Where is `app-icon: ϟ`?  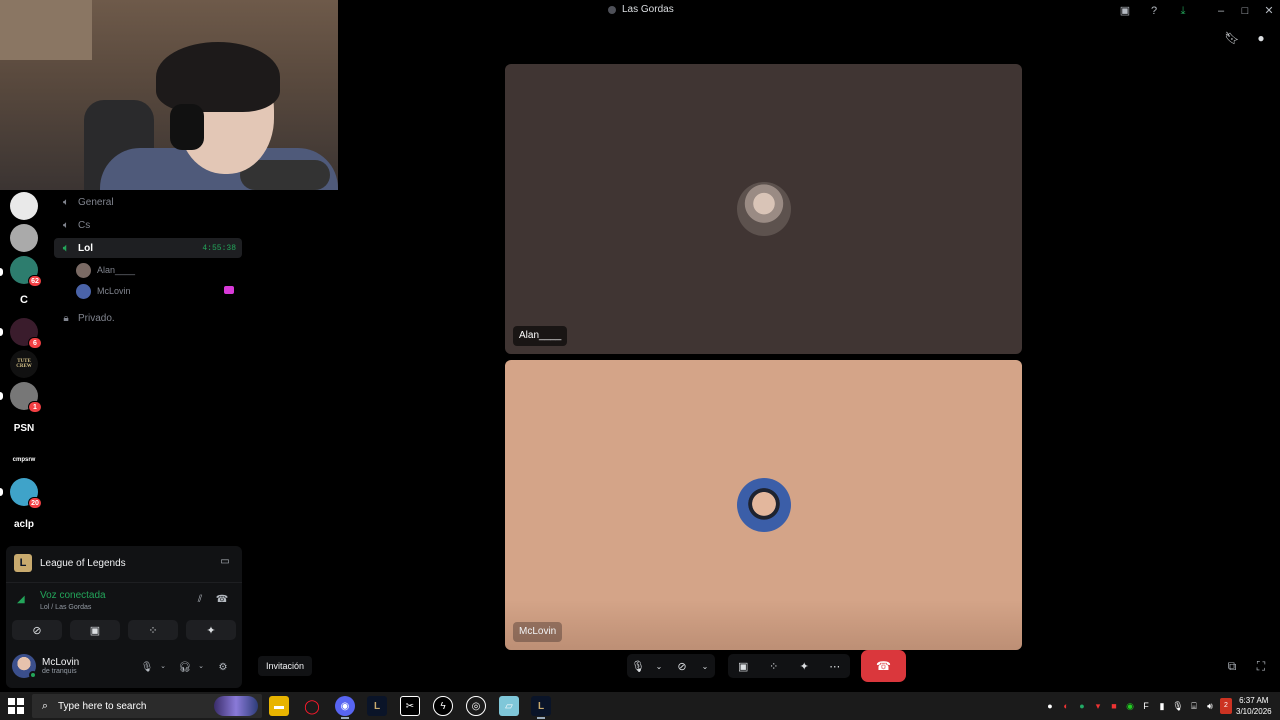
app-icon: ϟ is located at coordinates (443, 706).